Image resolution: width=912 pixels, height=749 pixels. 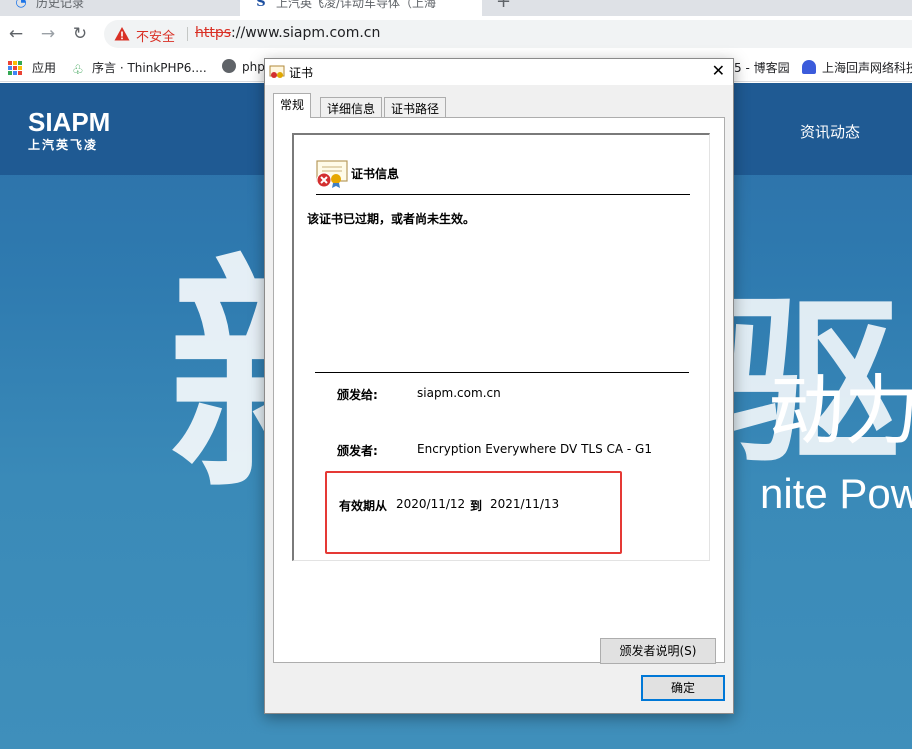 I want to click on bookmark-huisheng: 上海回声网络科技, so click(x=857, y=67).